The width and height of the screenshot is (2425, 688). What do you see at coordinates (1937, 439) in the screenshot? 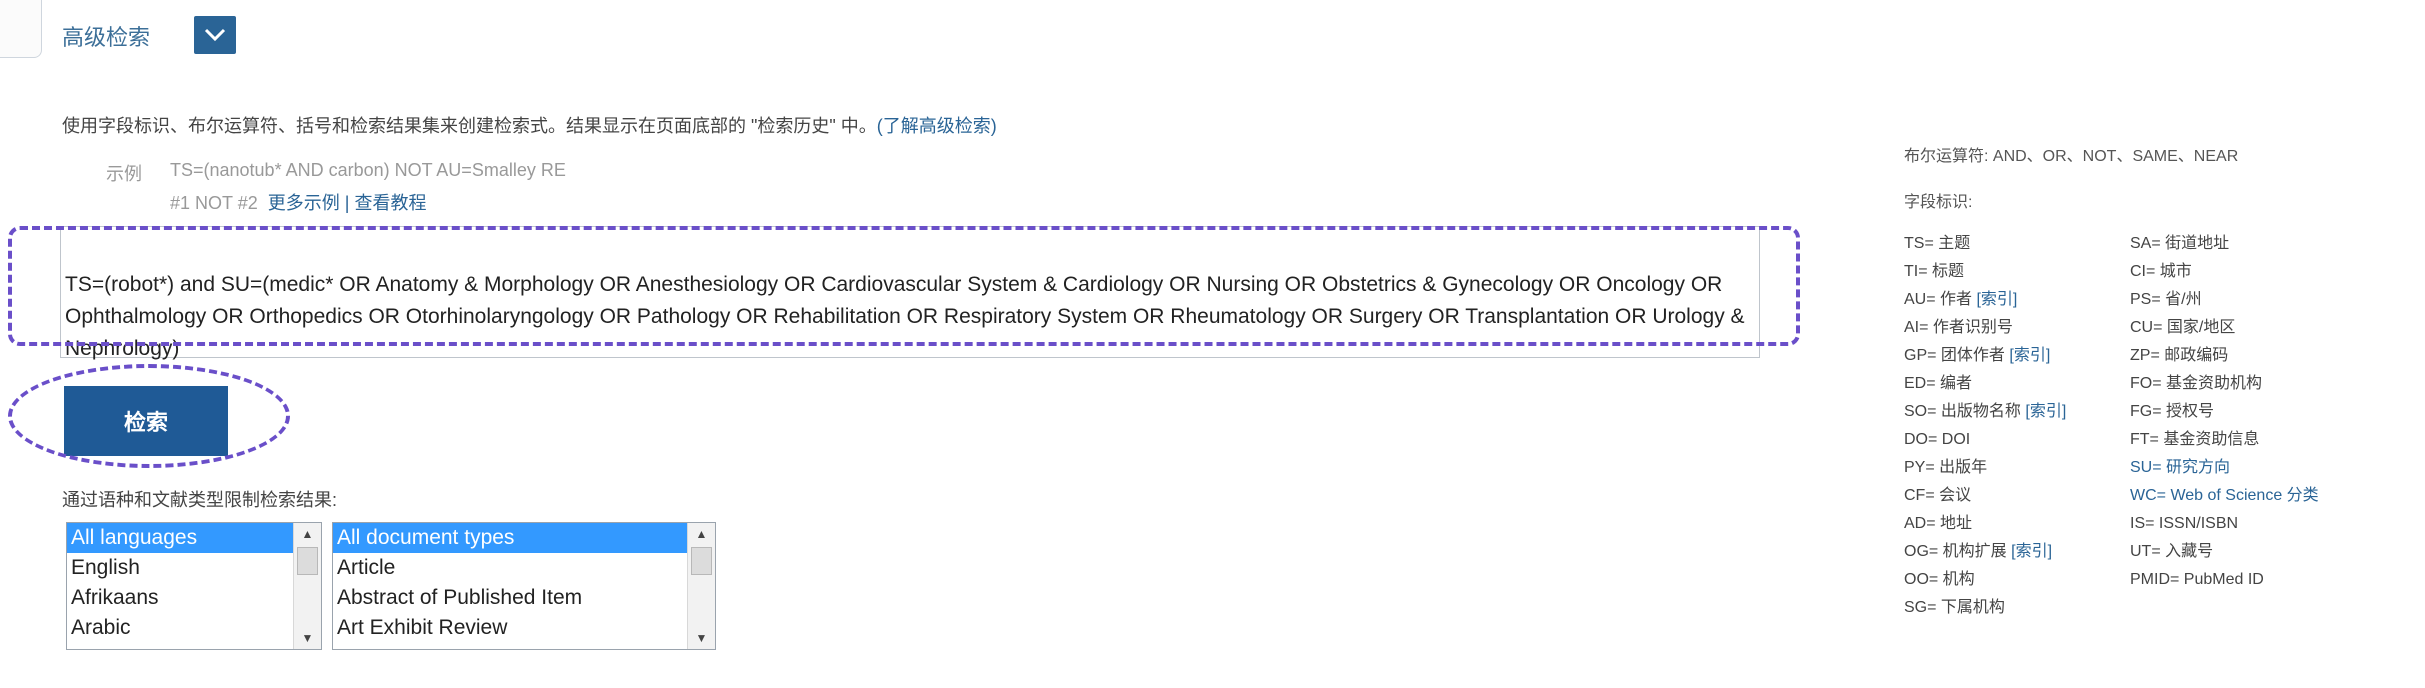
I see `field-tag-item: DO= DOI` at bounding box center [1937, 439].